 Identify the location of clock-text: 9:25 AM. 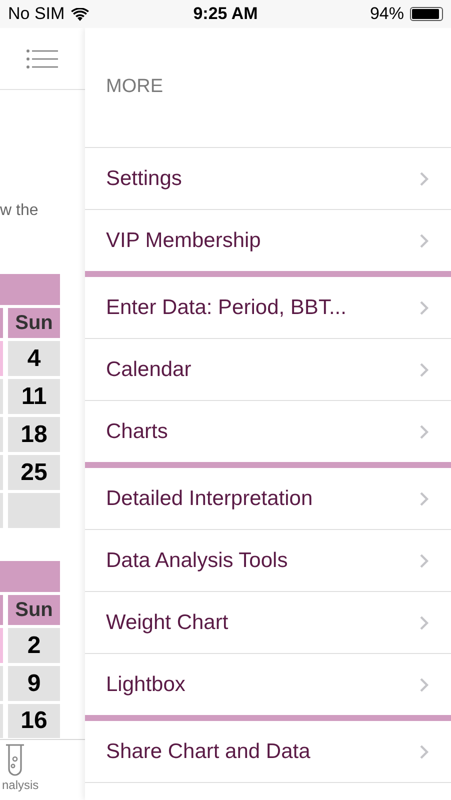
(225, 14).